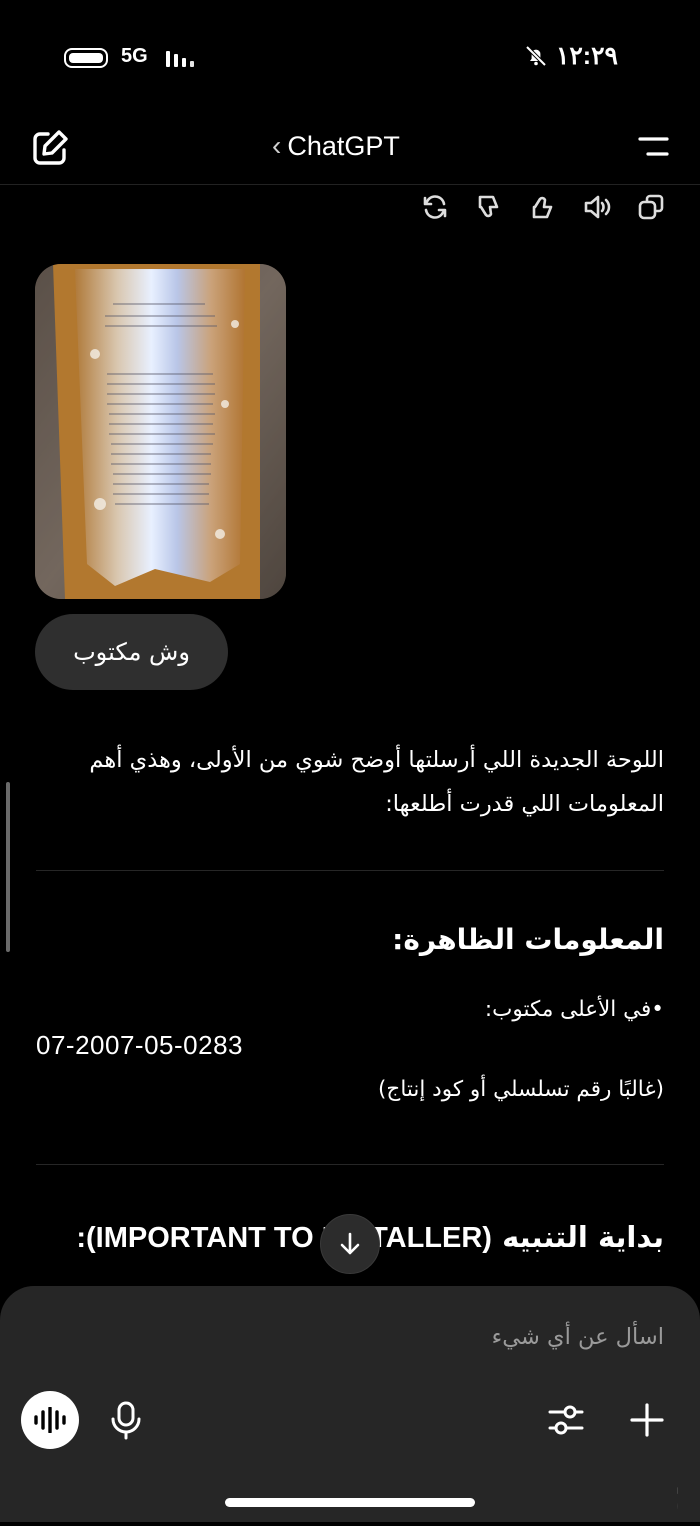  Describe the element at coordinates (521, 1089) in the screenshot. I see `serial-note: (غالبًا رقم تسلسلي أو كود إنتاج)` at that location.